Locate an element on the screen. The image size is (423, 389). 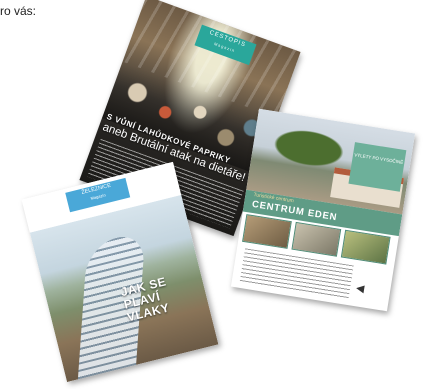
arrow-left-icon is located at coordinates (360, 289).